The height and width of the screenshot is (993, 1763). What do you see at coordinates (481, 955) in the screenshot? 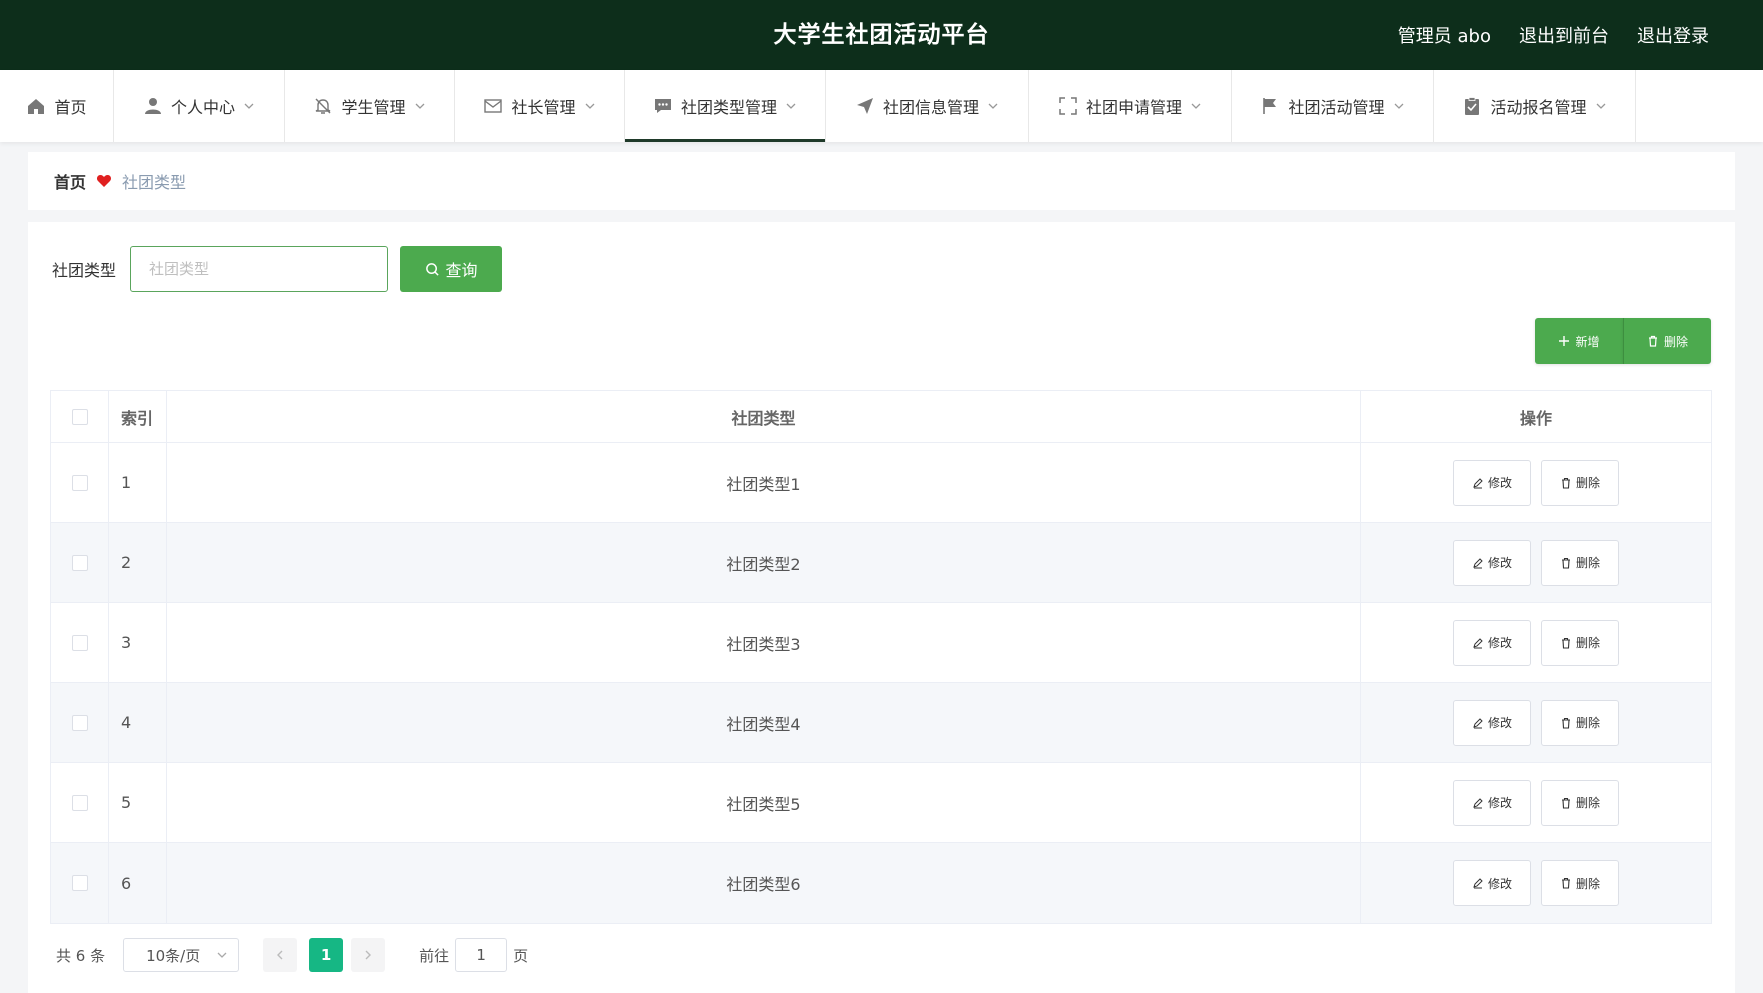
I see `goto-page-input` at bounding box center [481, 955].